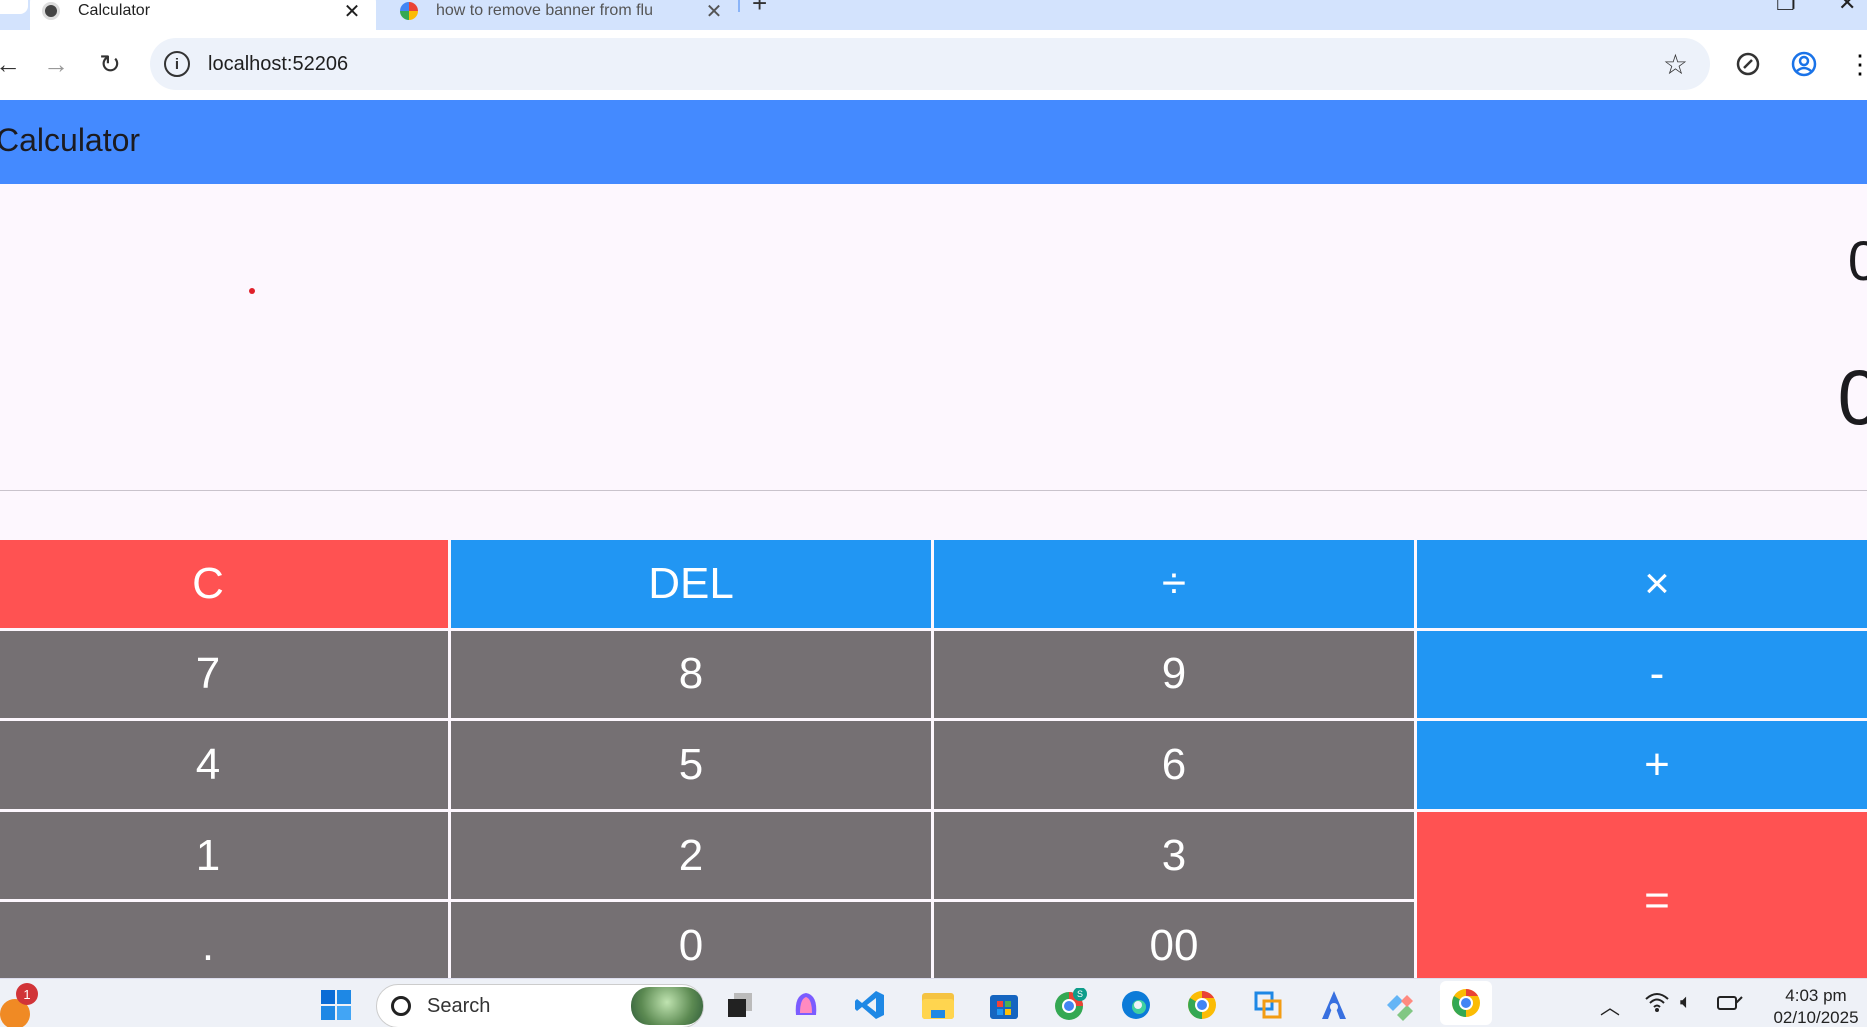  What do you see at coordinates (224, 584) in the screenshot?
I see `clear-button: C` at bounding box center [224, 584].